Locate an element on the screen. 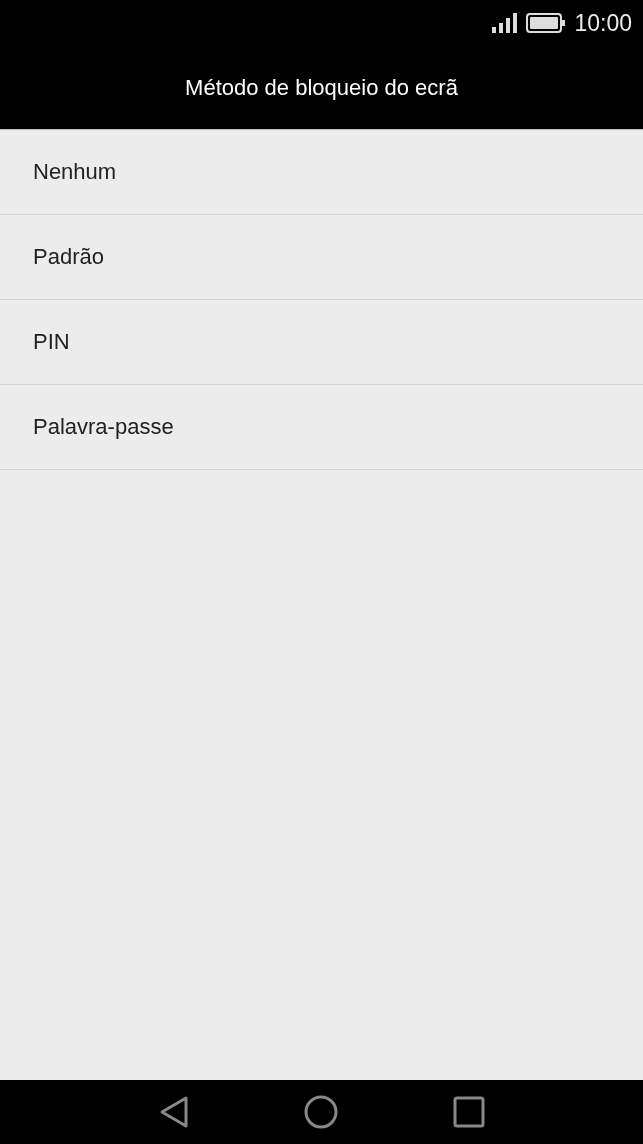 This screenshot has height=1144, width=643. option-item: Padrão is located at coordinates (321, 257).